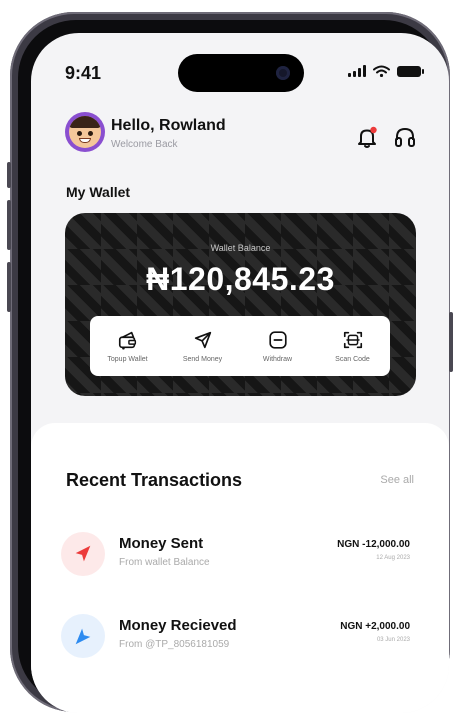  I want to click on status-time: 9:41, so click(83, 73).